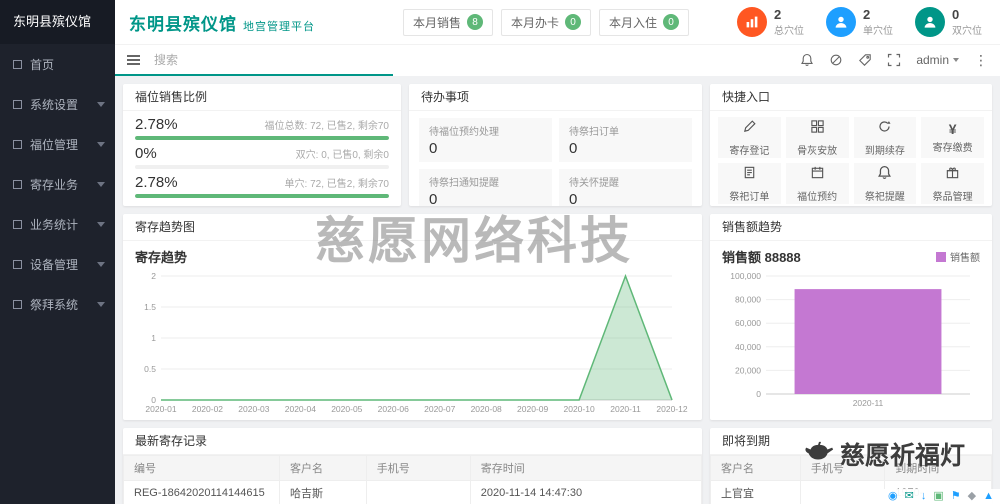 The width and height of the screenshot is (1000, 504). What do you see at coordinates (643, 22) in the screenshot?
I see `monthly-checkin-button: 本月入住 0` at bounding box center [643, 22].